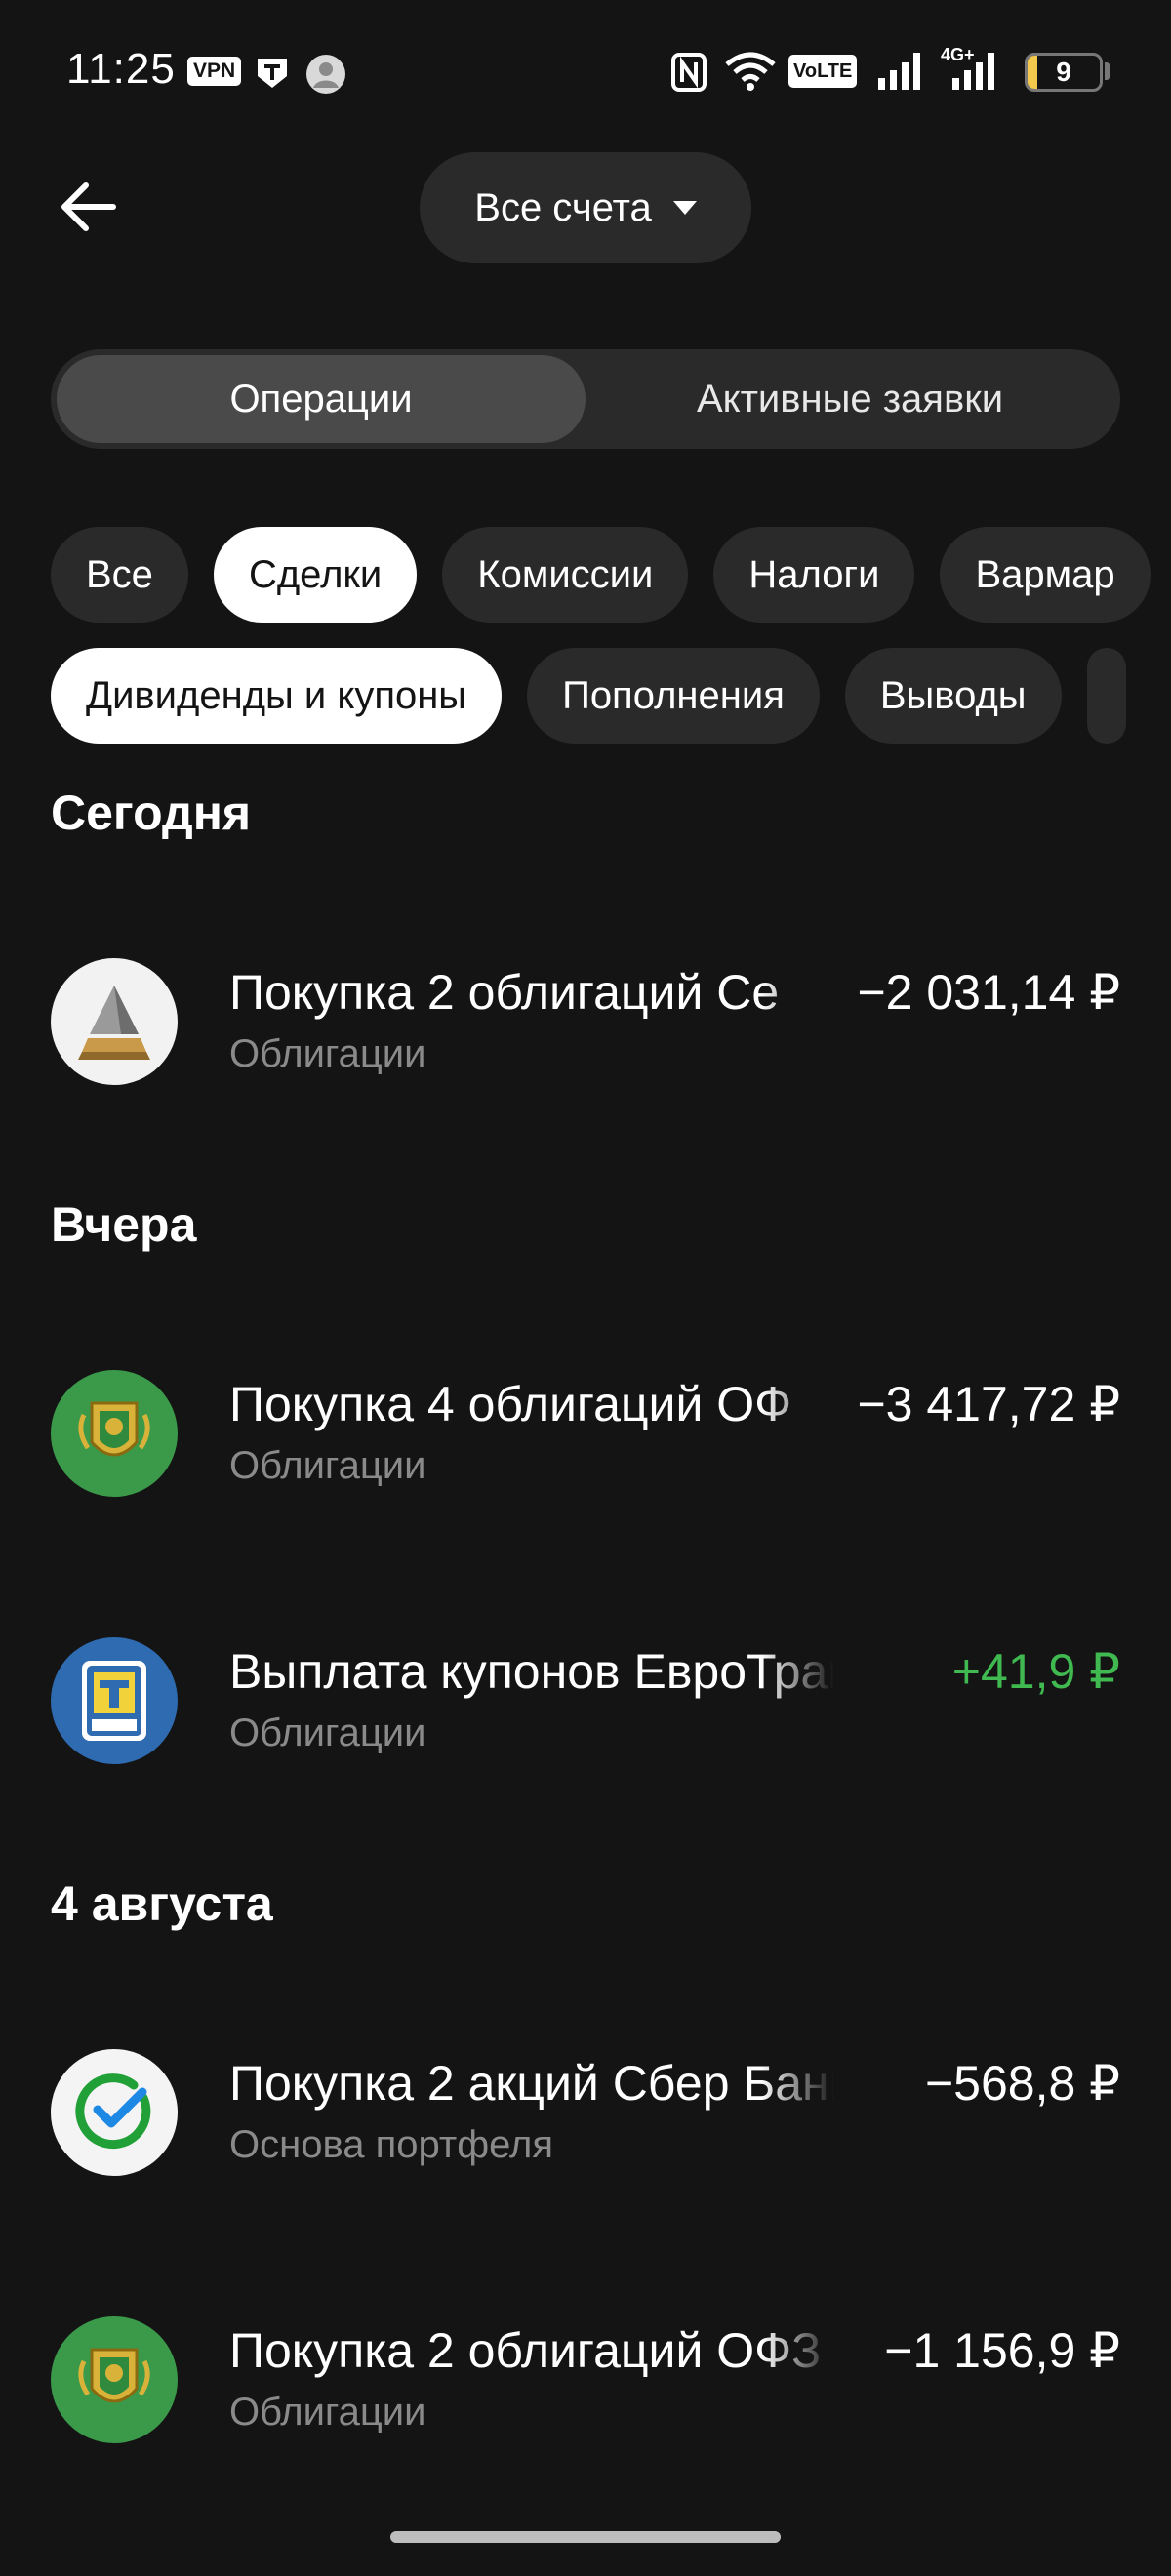 This screenshot has height=2576, width=1171. What do you see at coordinates (531, 2083) in the screenshot?
I see `operation-title: Покупка 2 акций Сбер Банк` at bounding box center [531, 2083].